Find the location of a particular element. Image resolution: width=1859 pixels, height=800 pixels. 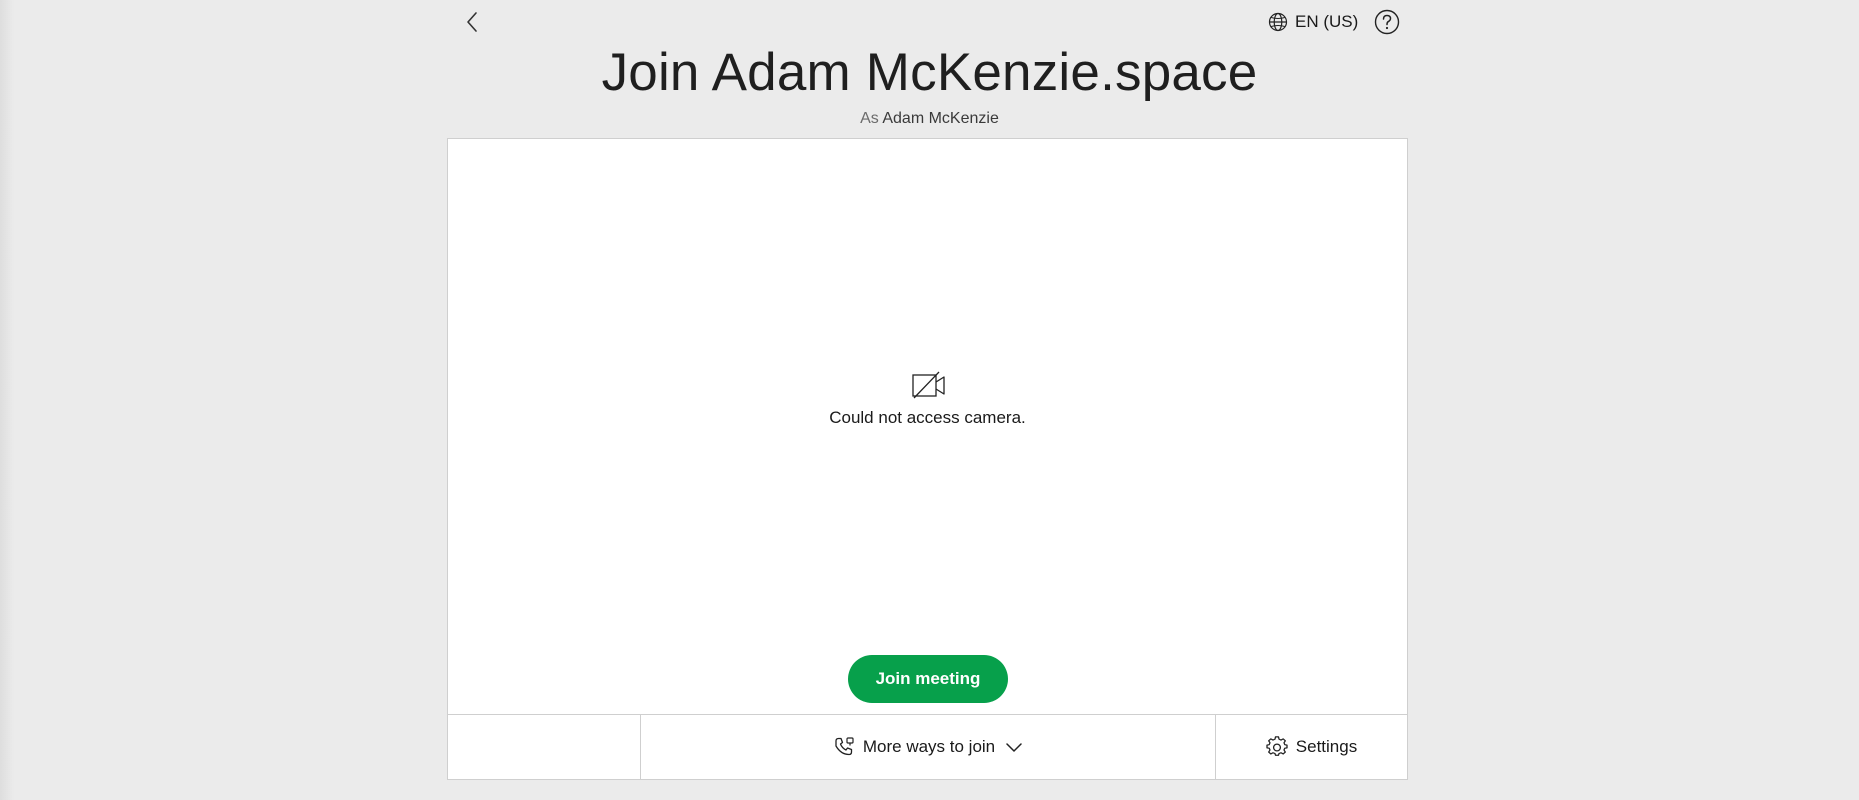

chevron-left-icon is located at coordinates (472, 22).